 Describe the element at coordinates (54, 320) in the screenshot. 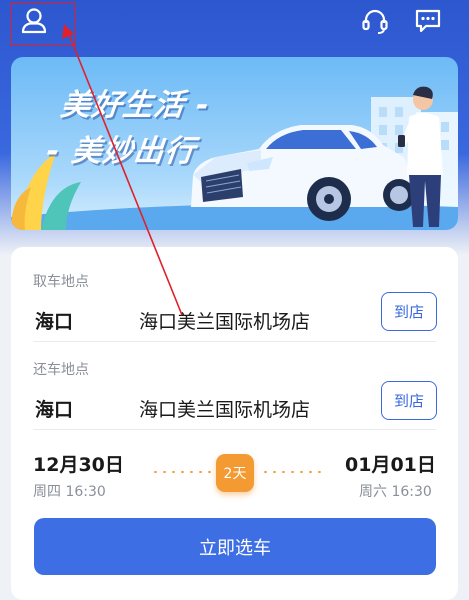

I see `pickup-city: 海口` at that location.